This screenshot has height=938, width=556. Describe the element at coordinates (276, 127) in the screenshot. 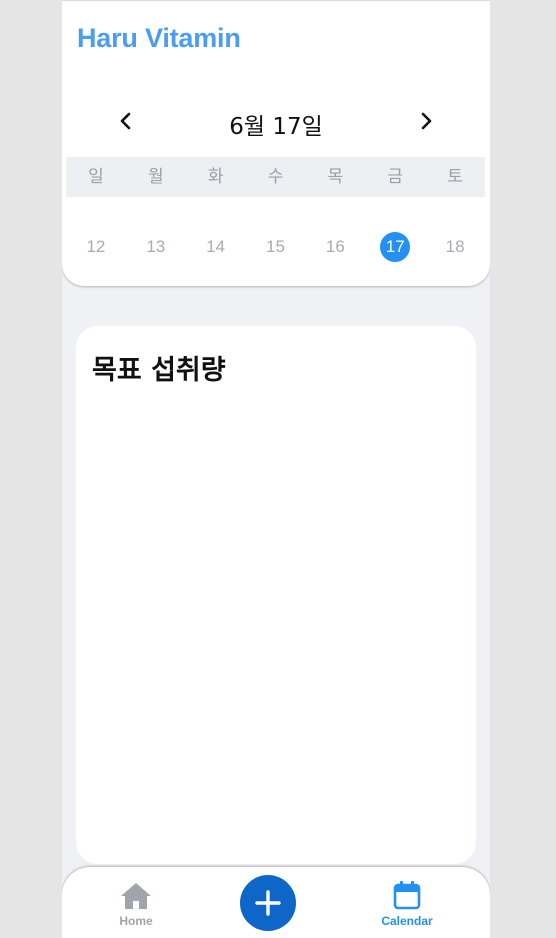

I see `current-date-label: 6월 17일` at that location.